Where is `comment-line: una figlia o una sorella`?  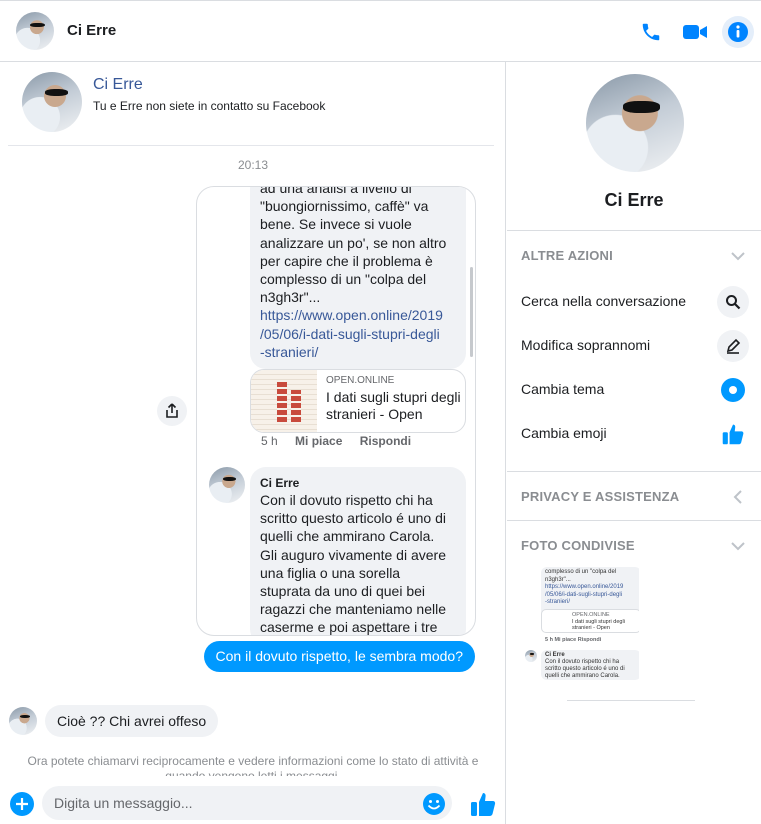 comment-line: una figlia o una sorella is located at coordinates (330, 572).